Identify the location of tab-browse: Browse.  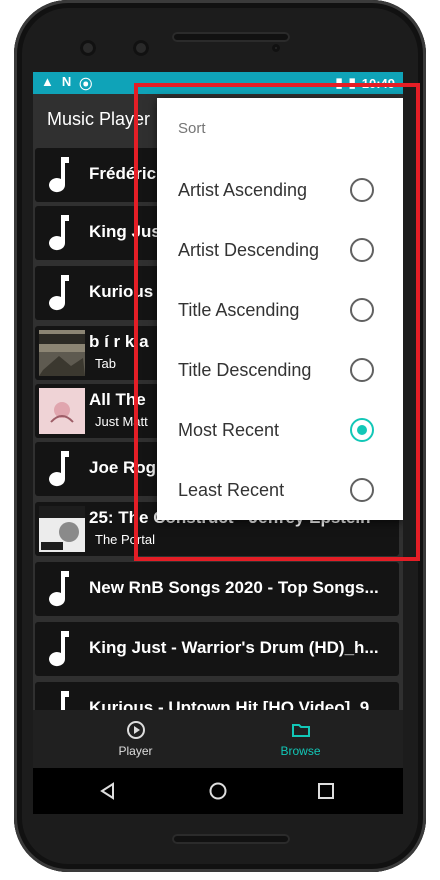
(300, 739).